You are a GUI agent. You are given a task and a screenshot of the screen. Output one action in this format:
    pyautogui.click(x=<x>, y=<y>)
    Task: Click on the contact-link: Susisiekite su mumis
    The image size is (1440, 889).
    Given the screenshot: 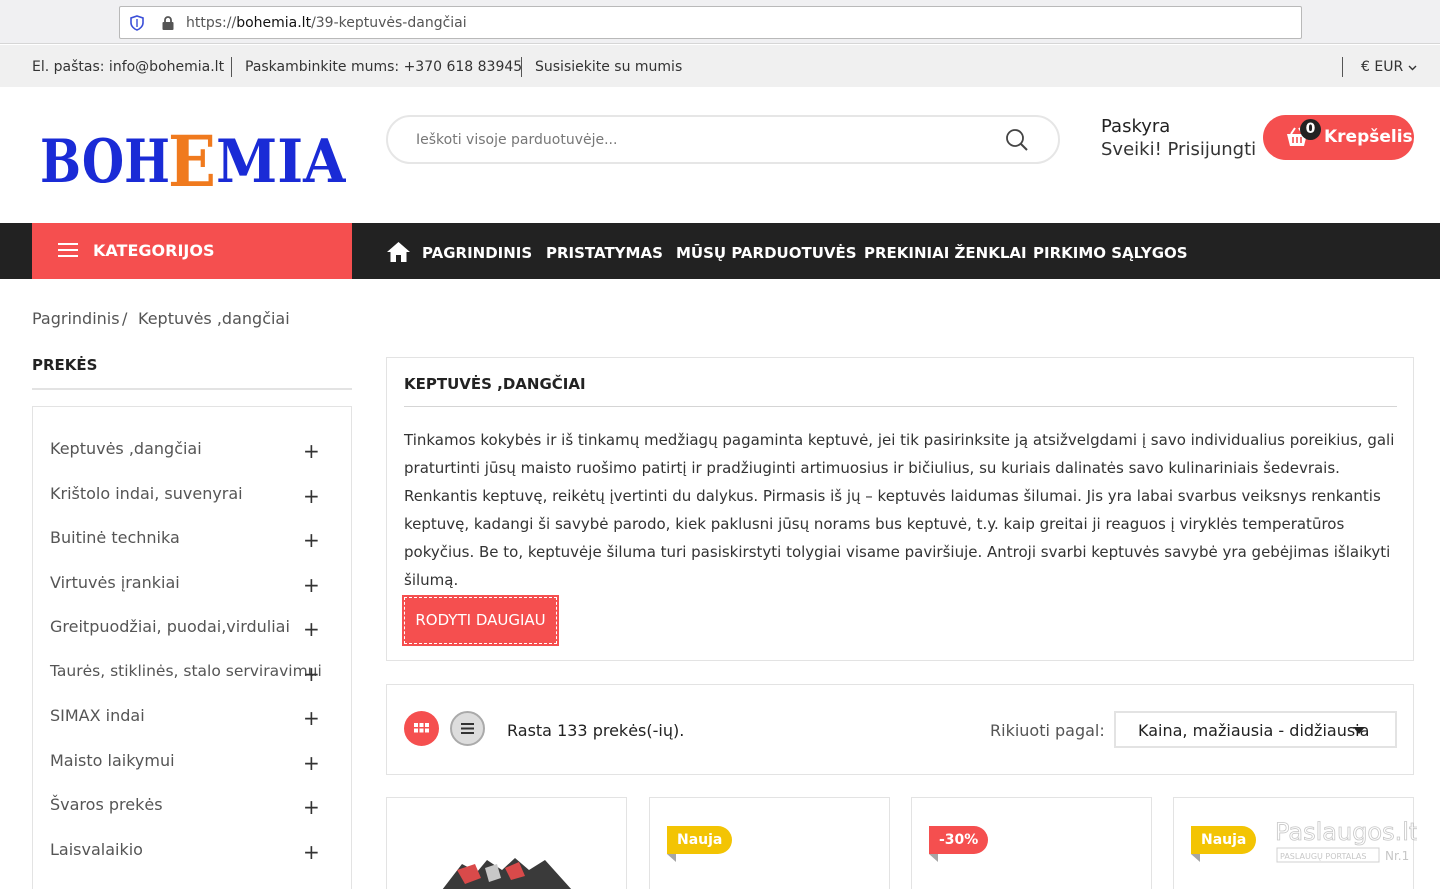 What is the action you would take?
    pyautogui.click(x=608, y=67)
    